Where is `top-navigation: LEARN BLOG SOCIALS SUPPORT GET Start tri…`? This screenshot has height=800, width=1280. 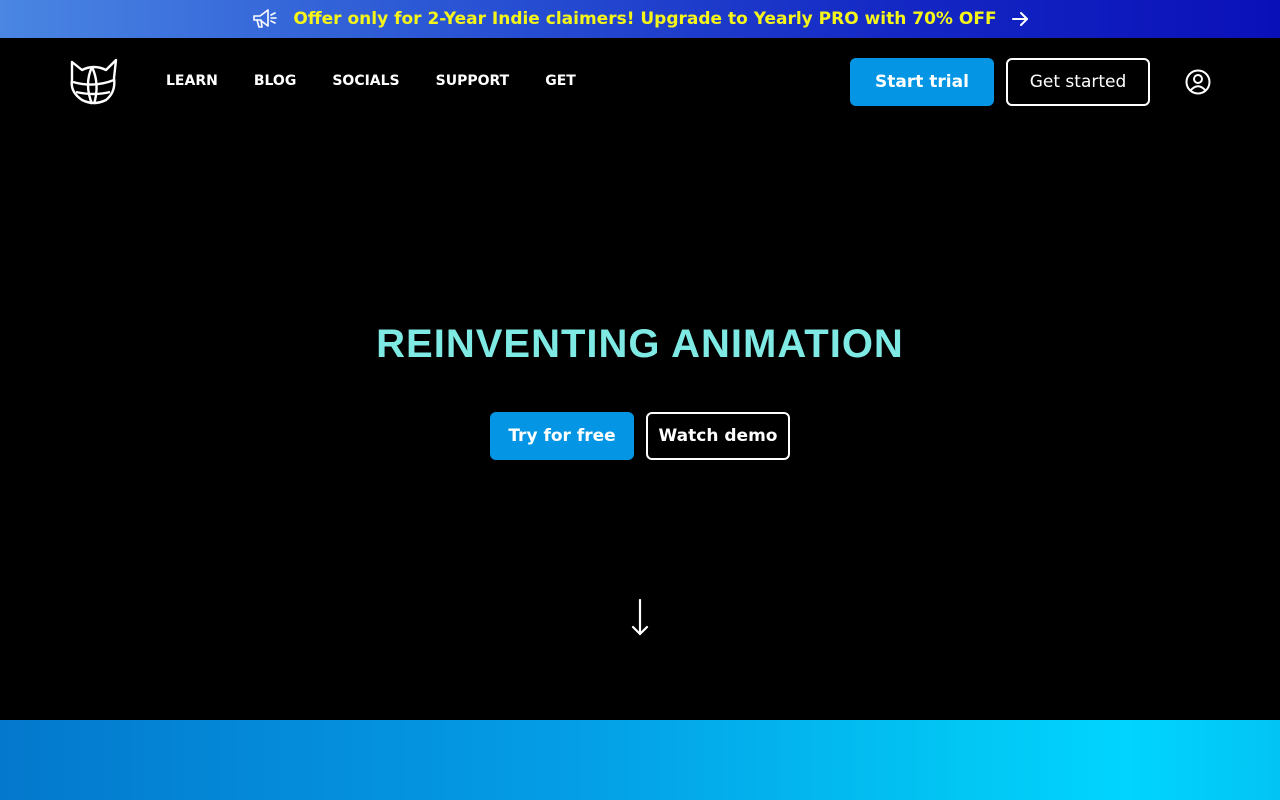
top-navigation: LEARN BLOG SOCIALS SUPPORT GET Start tri… is located at coordinates (640, 82).